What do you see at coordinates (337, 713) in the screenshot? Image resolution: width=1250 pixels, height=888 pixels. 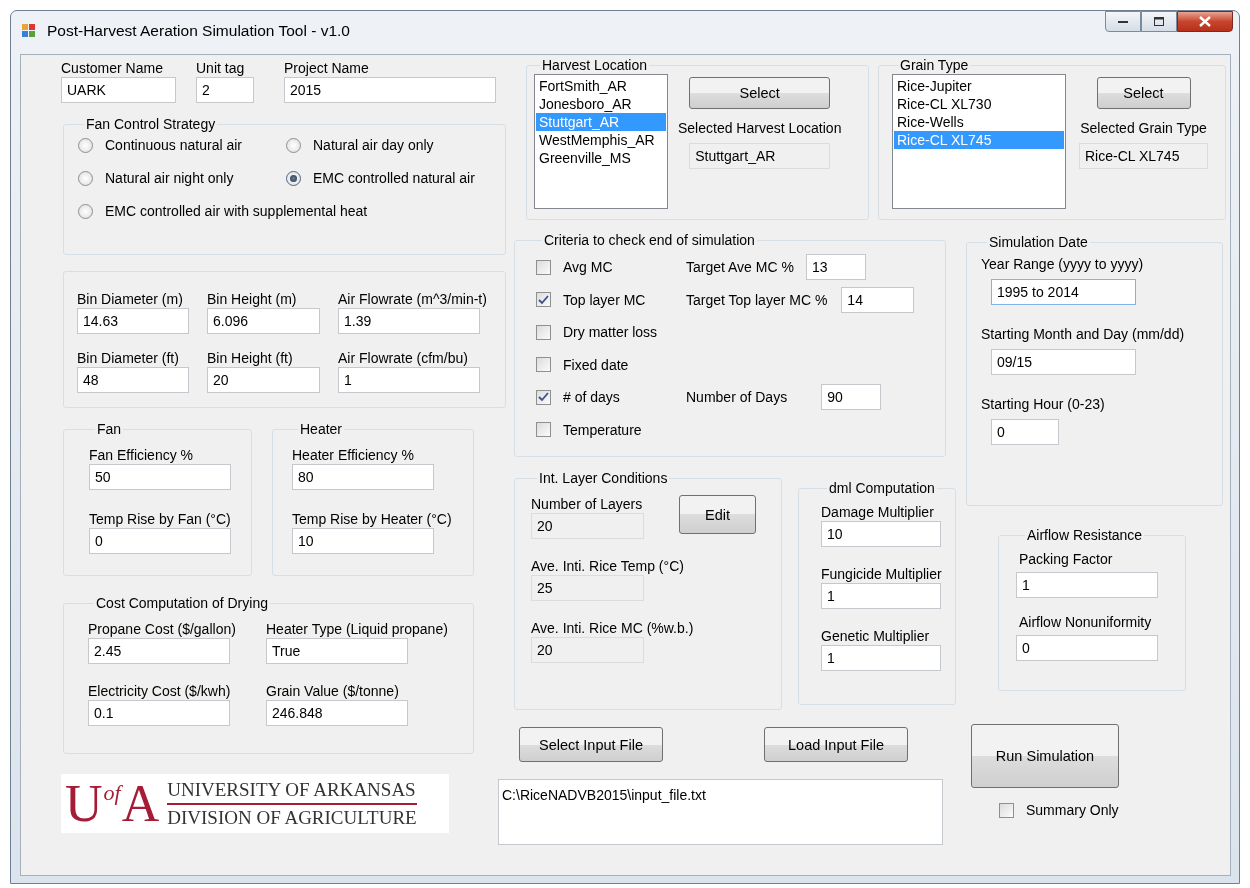 I see `text-field: 246.848` at bounding box center [337, 713].